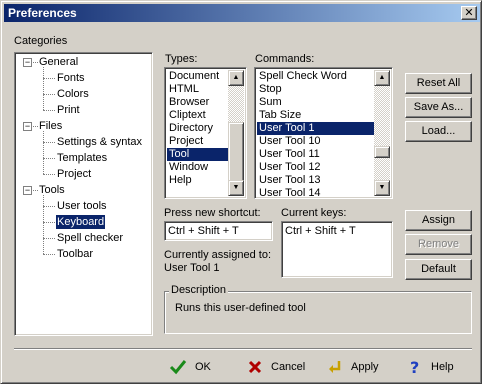 The image size is (482, 384). What do you see at coordinates (178, 367) in the screenshot?
I see `checkmark-icon` at bounding box center [178, 367].